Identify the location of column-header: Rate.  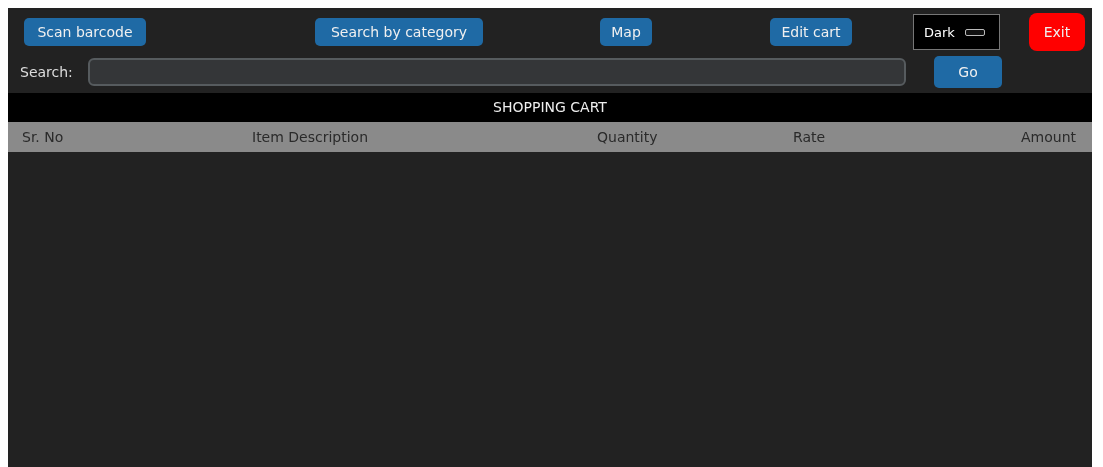
(810, 137).